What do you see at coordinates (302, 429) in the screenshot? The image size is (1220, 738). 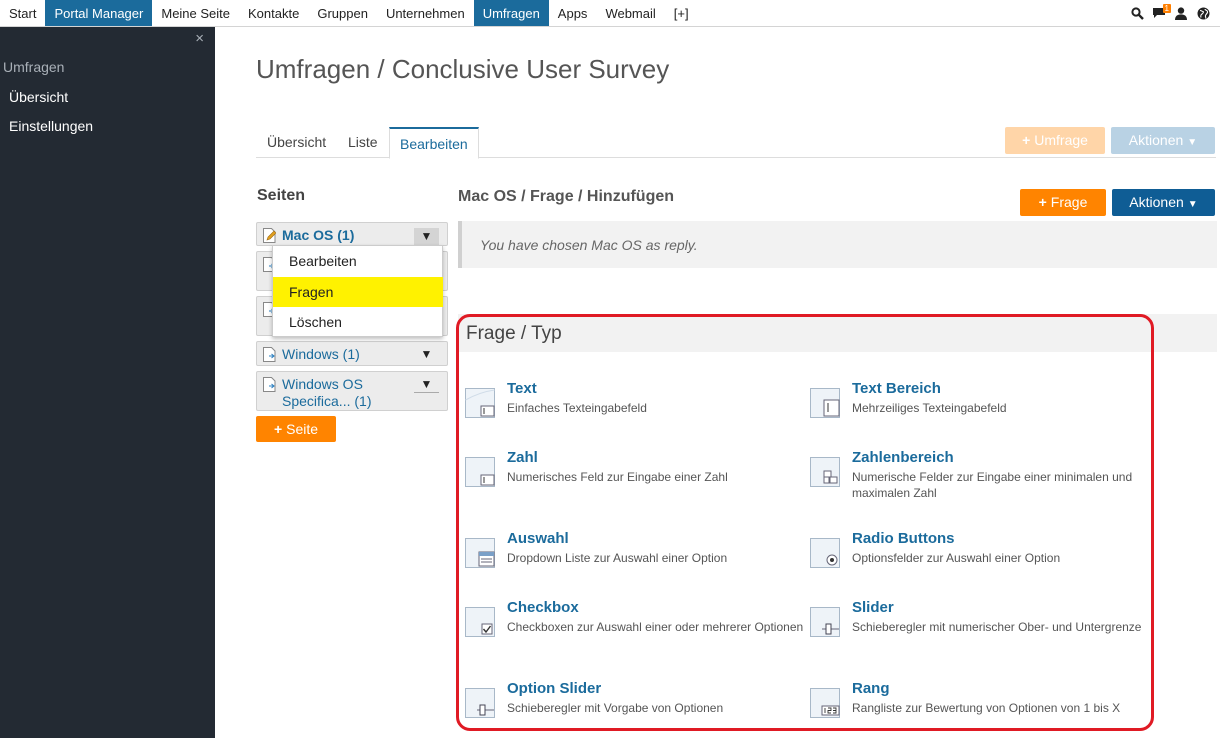 I see `add-seite-label: Seite` at bounding box center [302, 429].